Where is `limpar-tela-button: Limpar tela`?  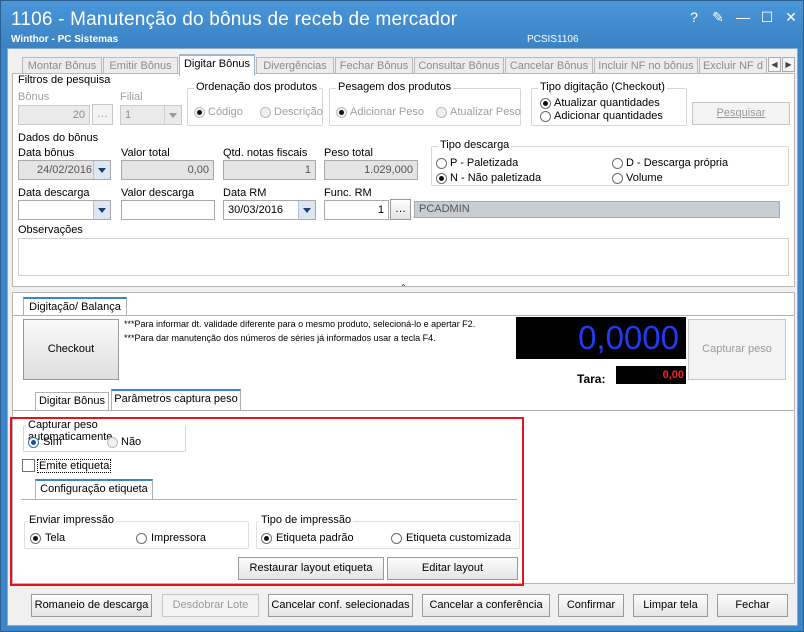 limpar-tela-button: Limpar tela is located at coordinates (670, 605).